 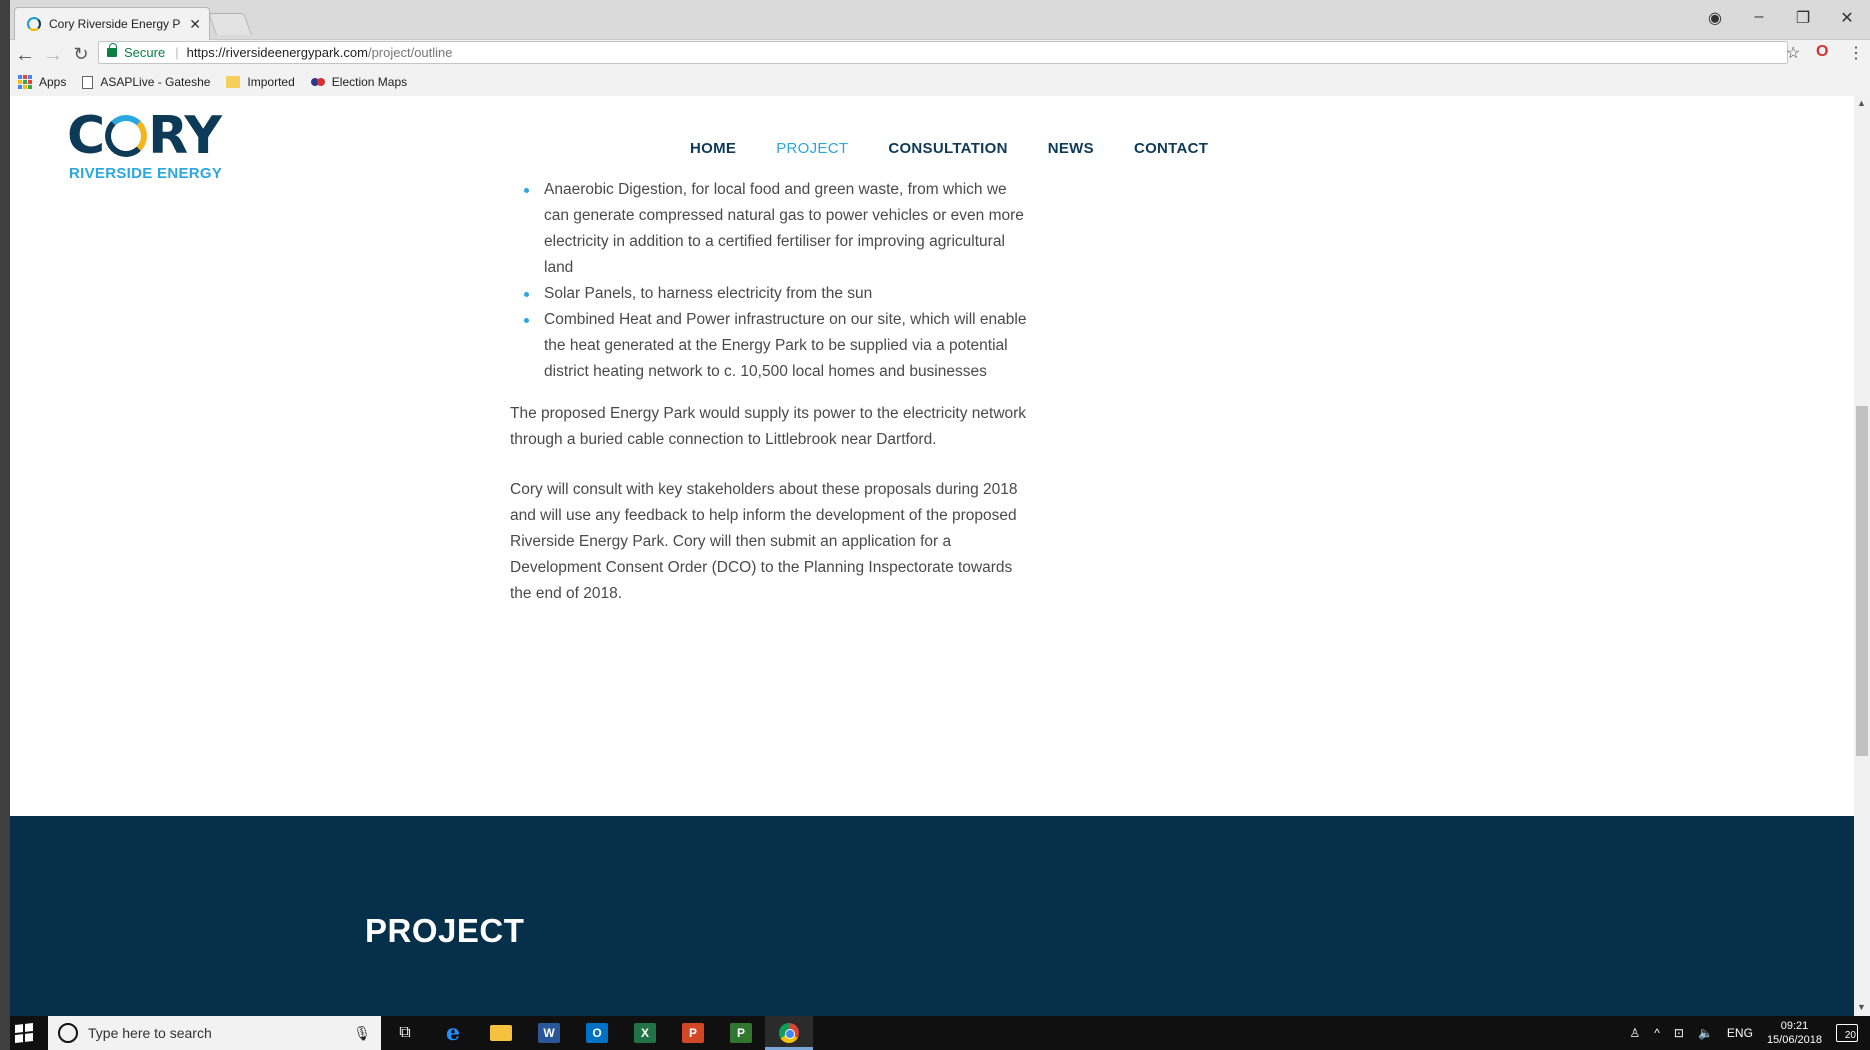 What do you see at coordinates (53, 82) in the screenshot?
I see `bookmark-label: Apps` at bounding box center [53, 82].